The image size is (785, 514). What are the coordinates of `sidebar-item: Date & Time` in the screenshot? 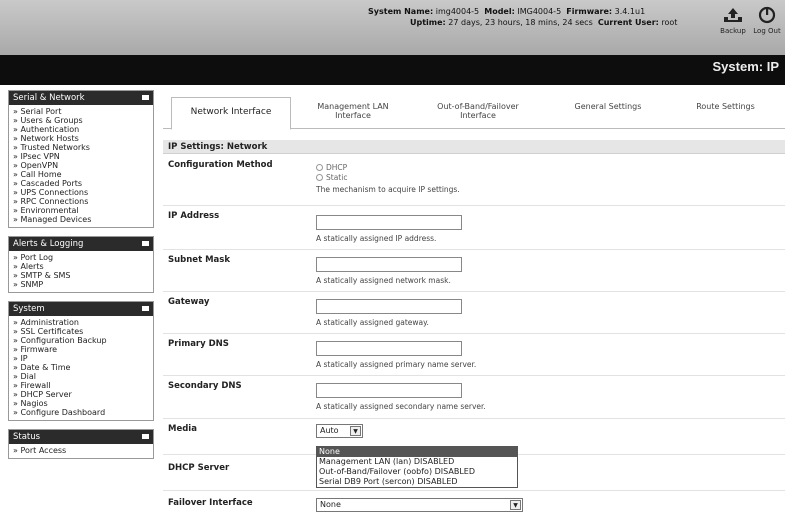 It's located at (81, 367).